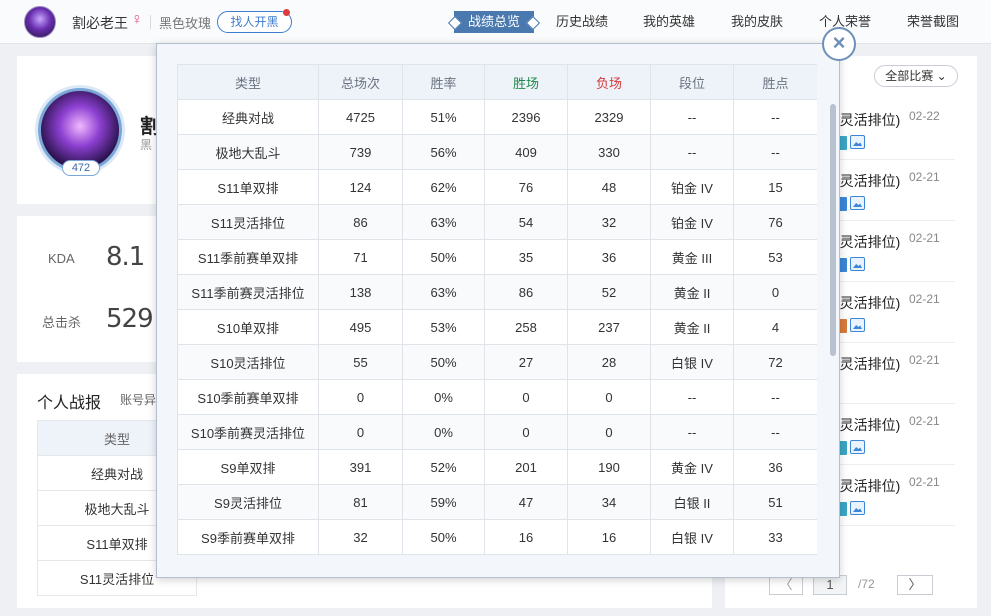  I want to click on table-cell: 52%, so click(443, 467).